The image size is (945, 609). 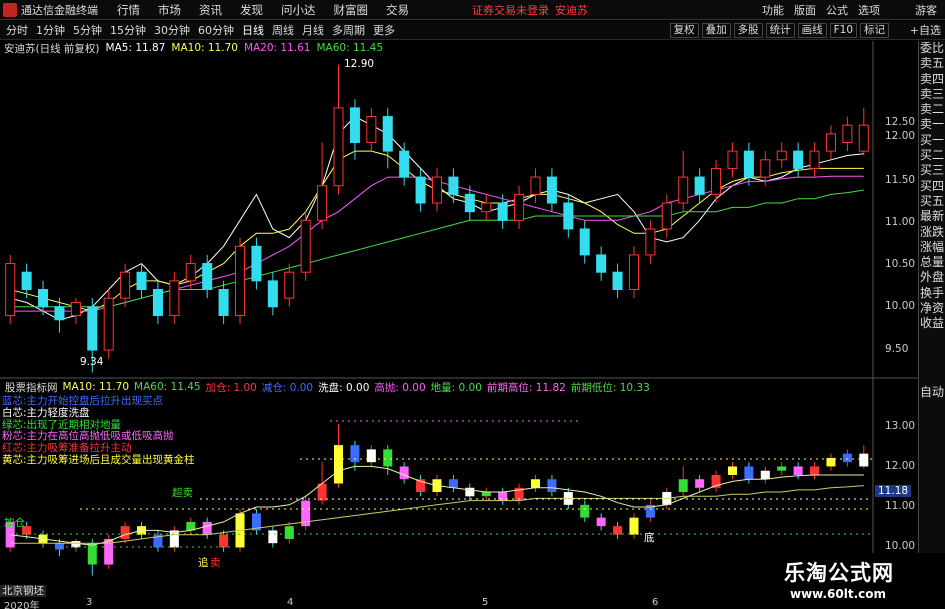 What do you see at coordinates (50, 30) in the screenshot?
I see `tf-1min: 1分钟` at bounding box center [50, 30].